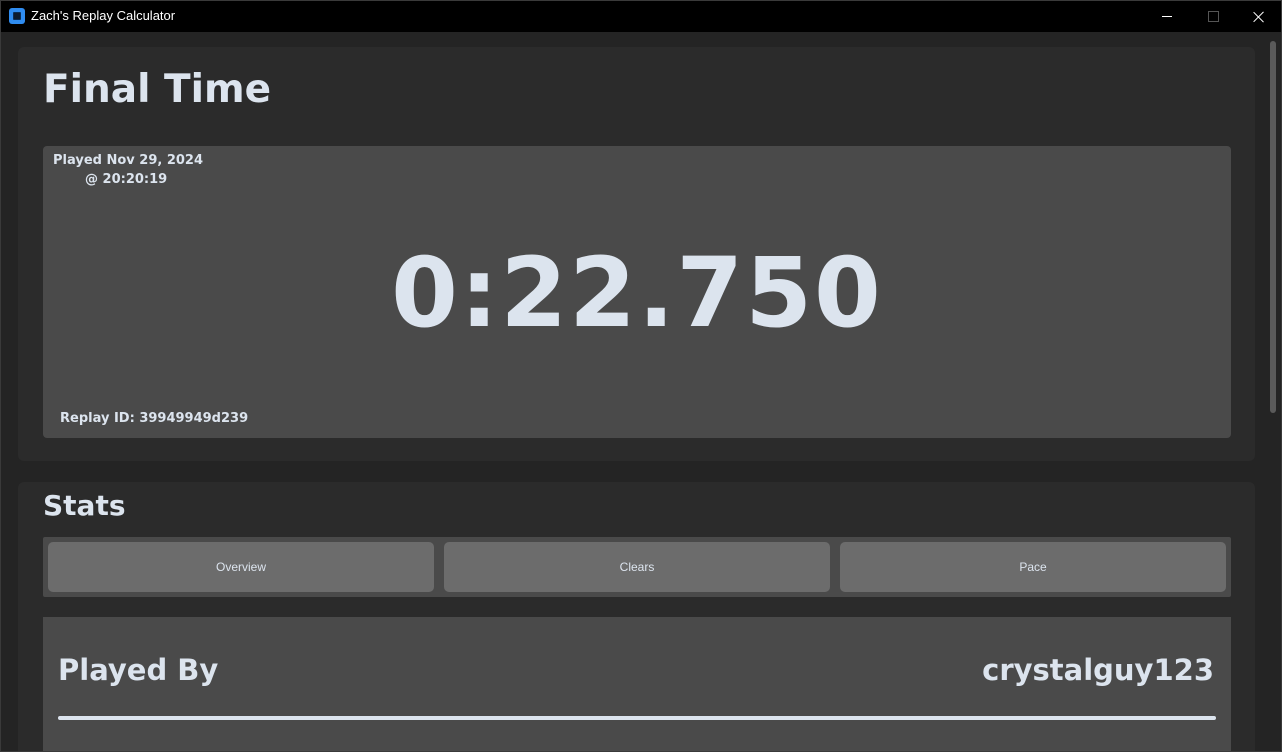 The width and height of the screenshot is (1282, 752). I want to click on scroll-thumb, so click(1273, 227).